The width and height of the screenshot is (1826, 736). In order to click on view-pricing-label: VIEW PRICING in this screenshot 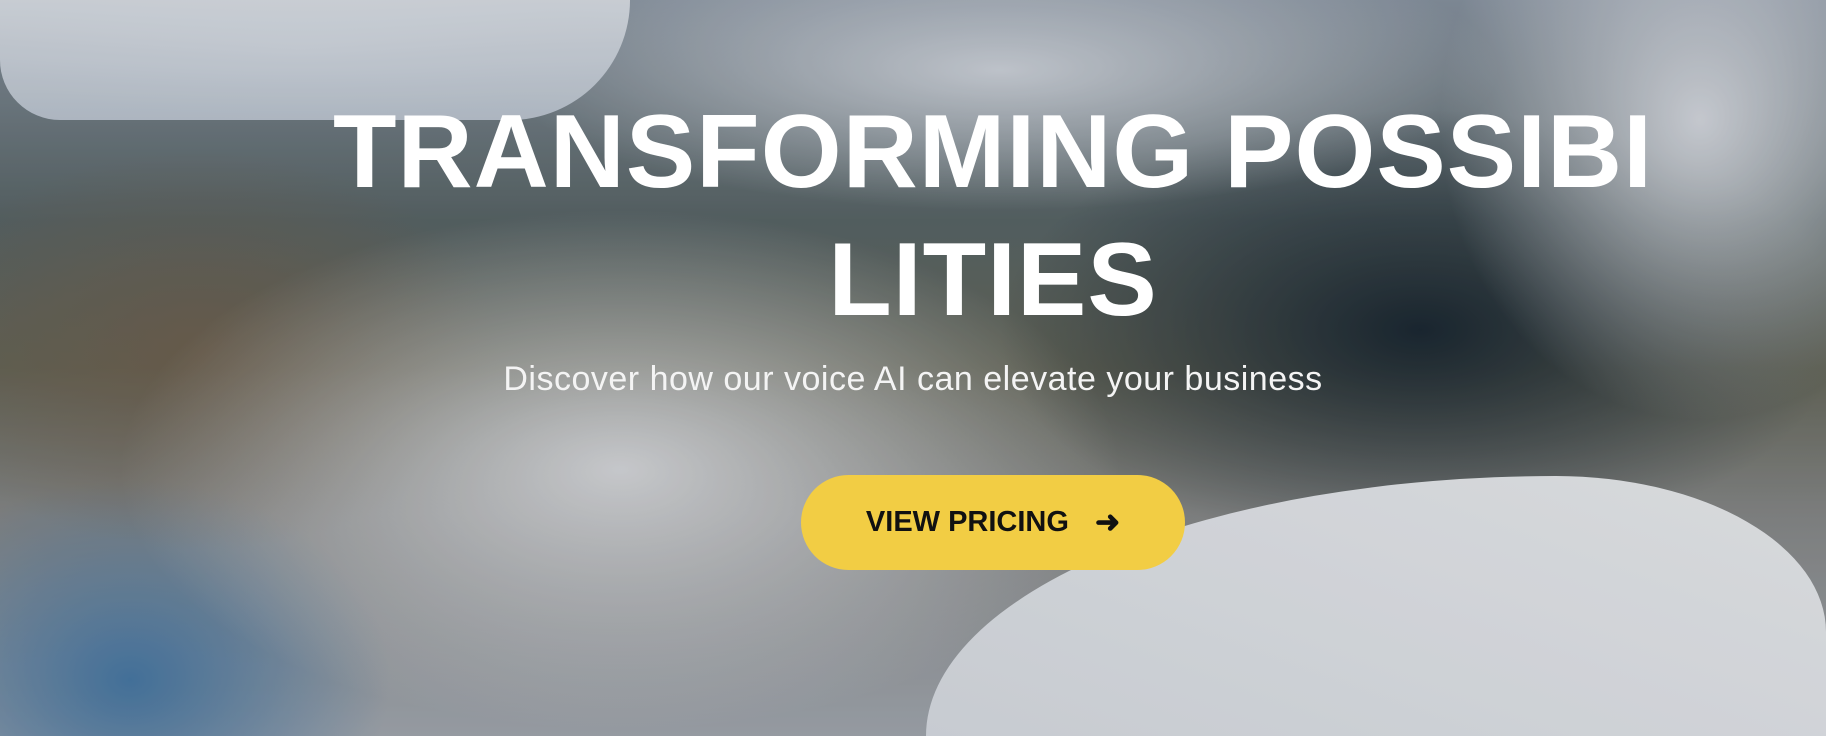, I will do `click(967, 522)`.